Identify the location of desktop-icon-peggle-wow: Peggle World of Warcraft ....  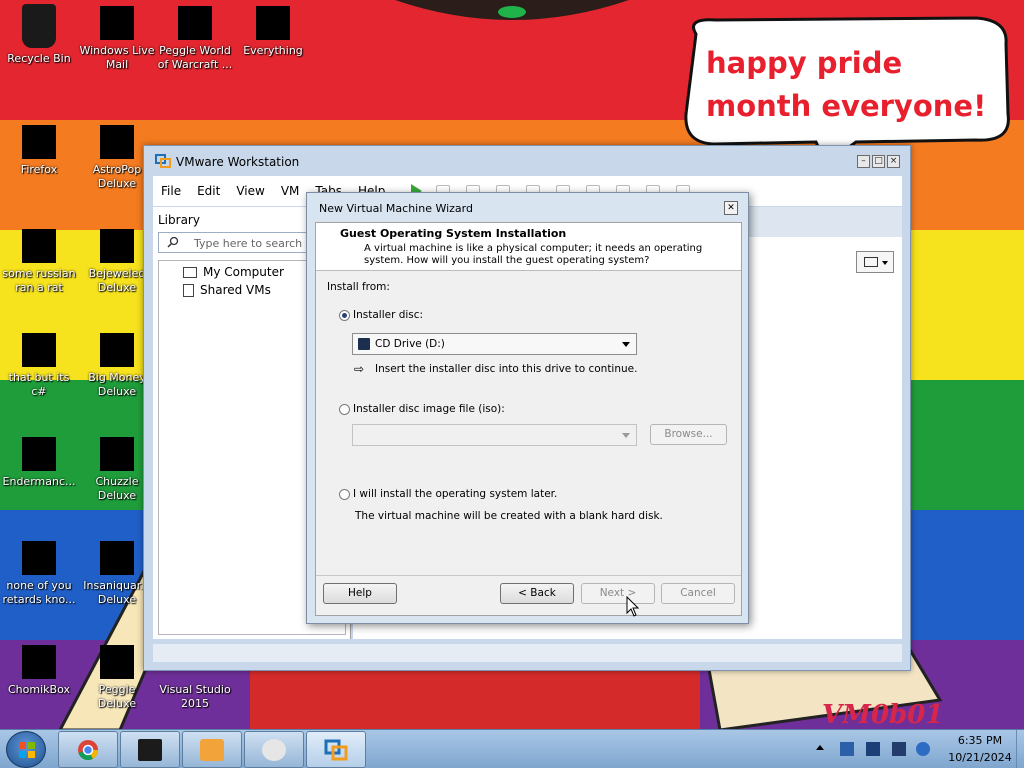
(195, 36).